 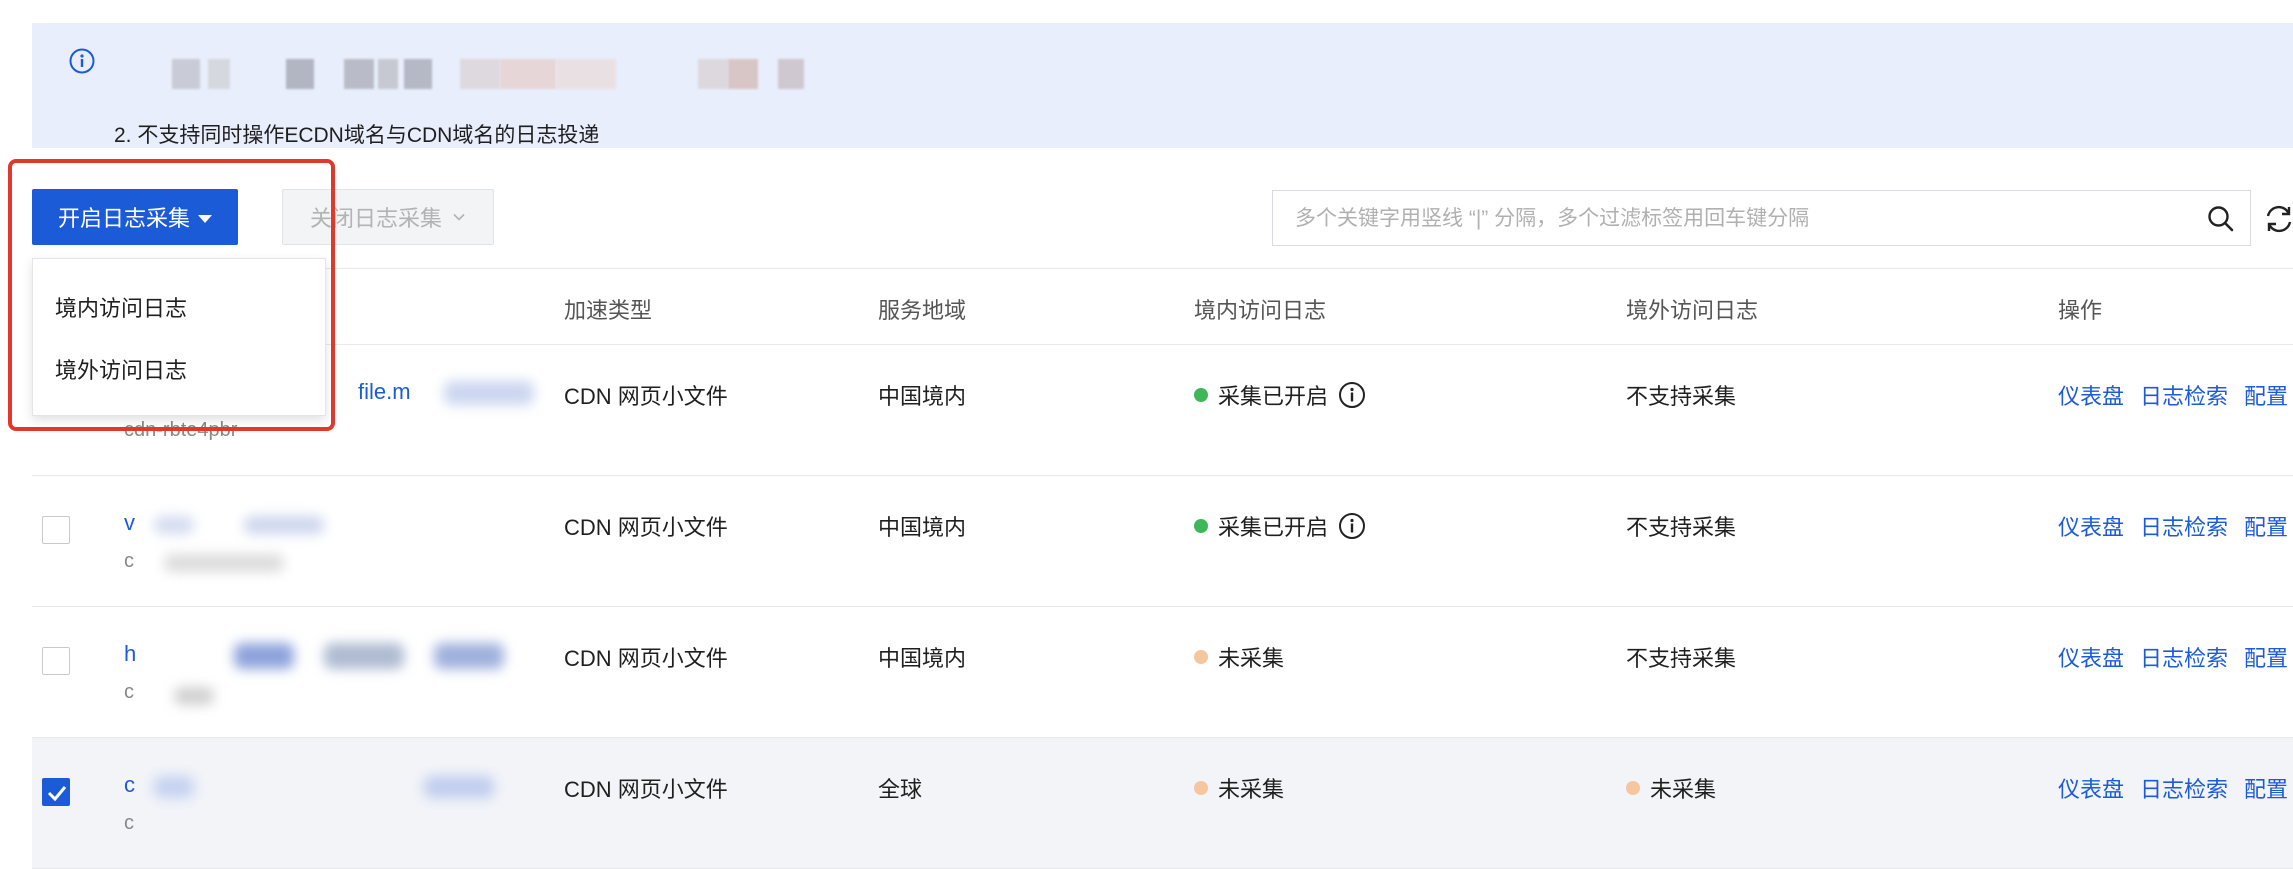 I want to click on column-header-domestic-log: 境内访问日志, so click(x=1260, y=310).